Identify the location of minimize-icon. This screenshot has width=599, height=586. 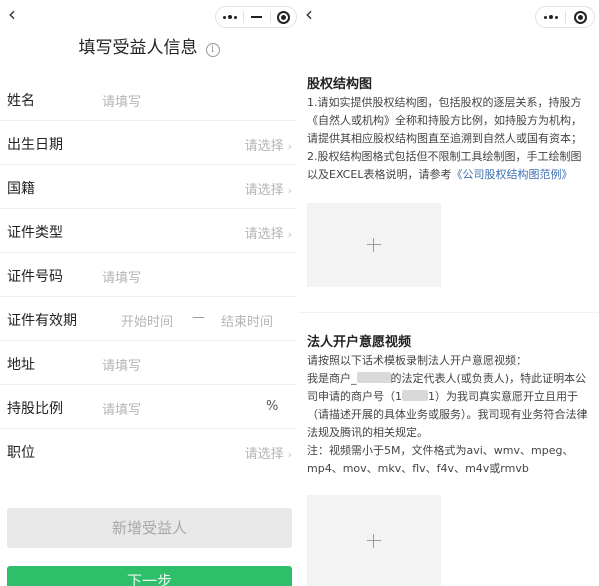
(256, 17).